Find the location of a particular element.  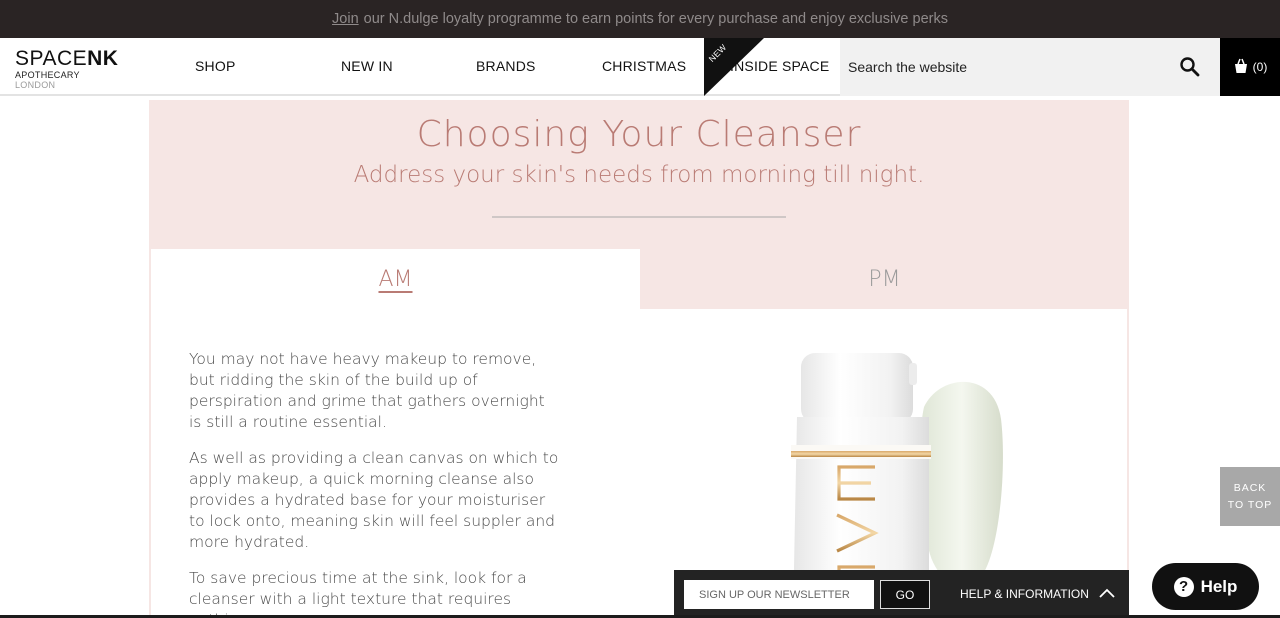

question-icon: ? is located at coordinates (1183, 586).